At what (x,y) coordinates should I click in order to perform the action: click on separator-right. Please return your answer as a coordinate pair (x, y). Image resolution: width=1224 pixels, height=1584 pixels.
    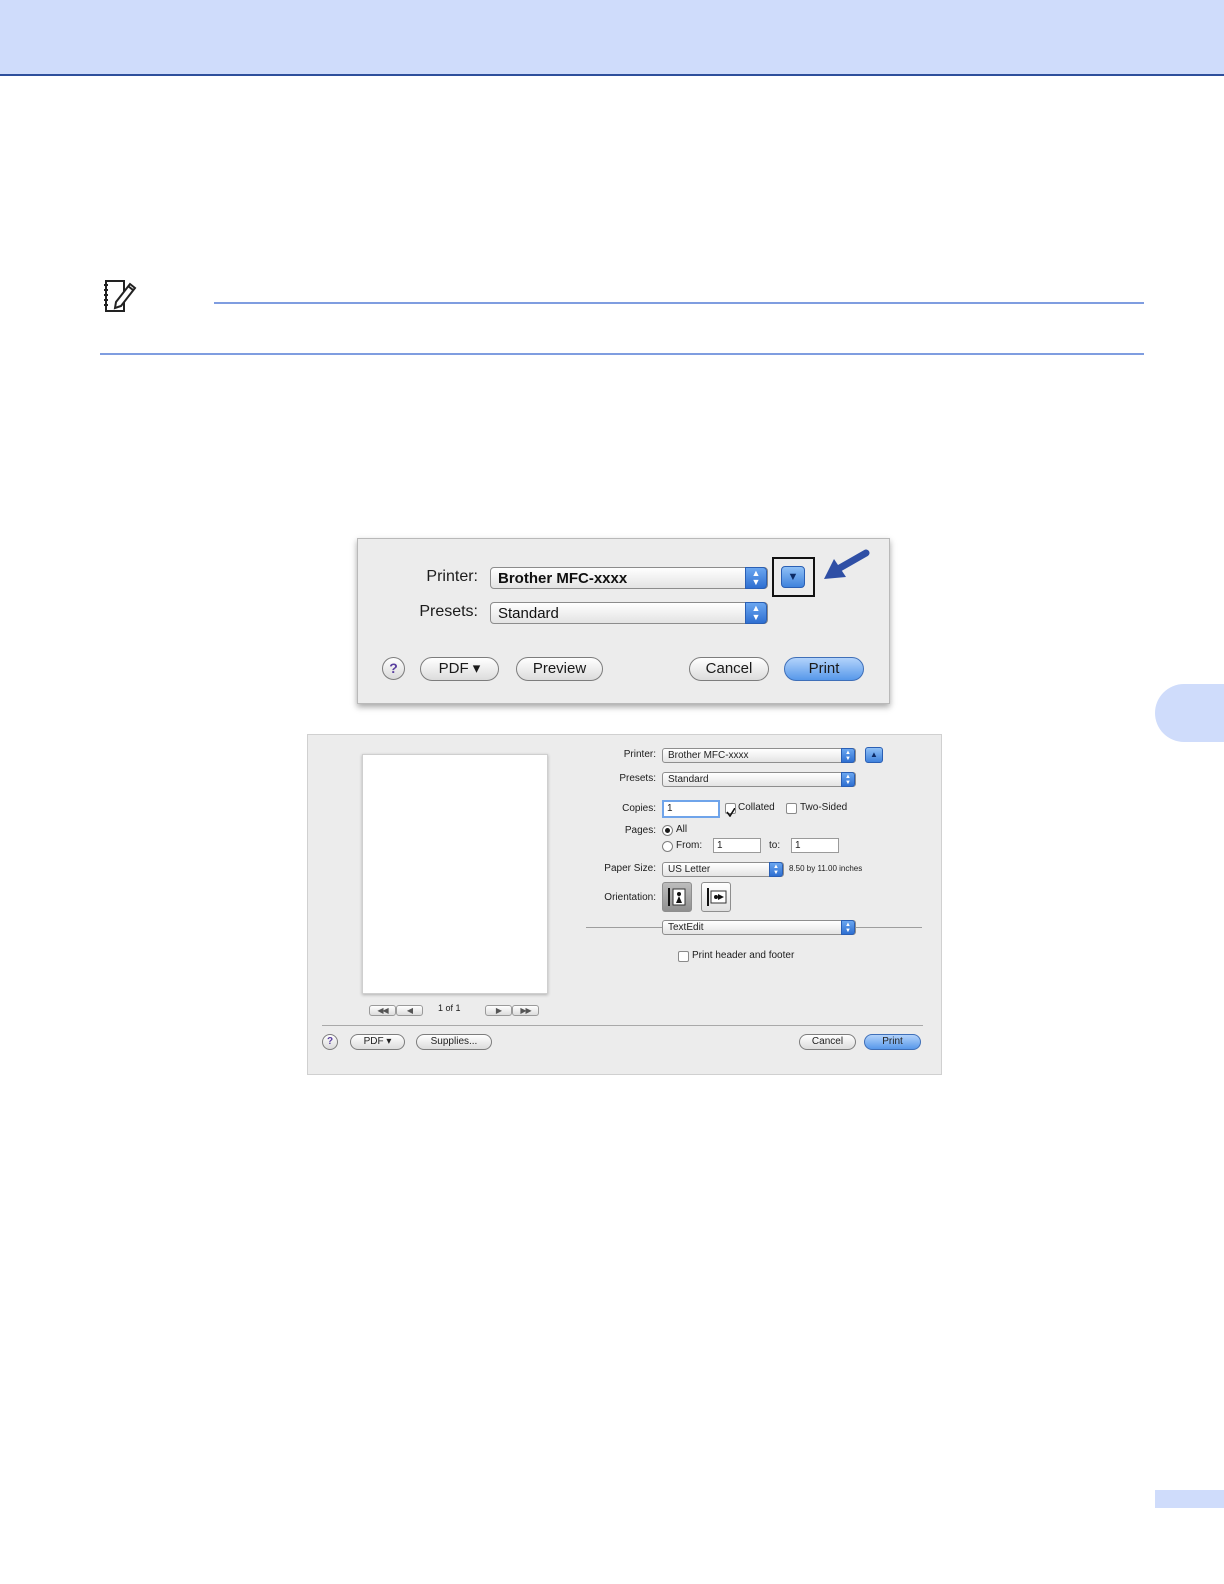
    Looking at the image, I should click on (889, 927).